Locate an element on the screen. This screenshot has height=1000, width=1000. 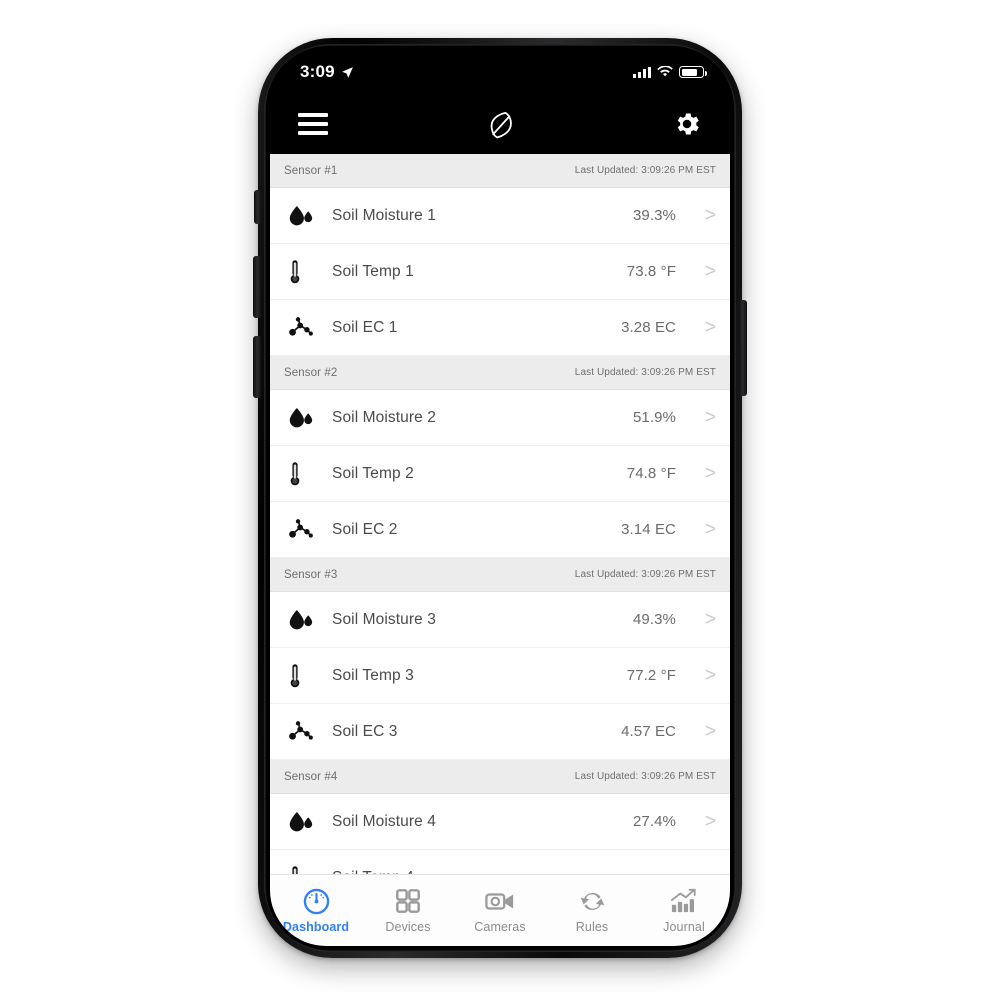
sensor-row-label: Soil Moisture 1 is located at coordinates (384, 215).